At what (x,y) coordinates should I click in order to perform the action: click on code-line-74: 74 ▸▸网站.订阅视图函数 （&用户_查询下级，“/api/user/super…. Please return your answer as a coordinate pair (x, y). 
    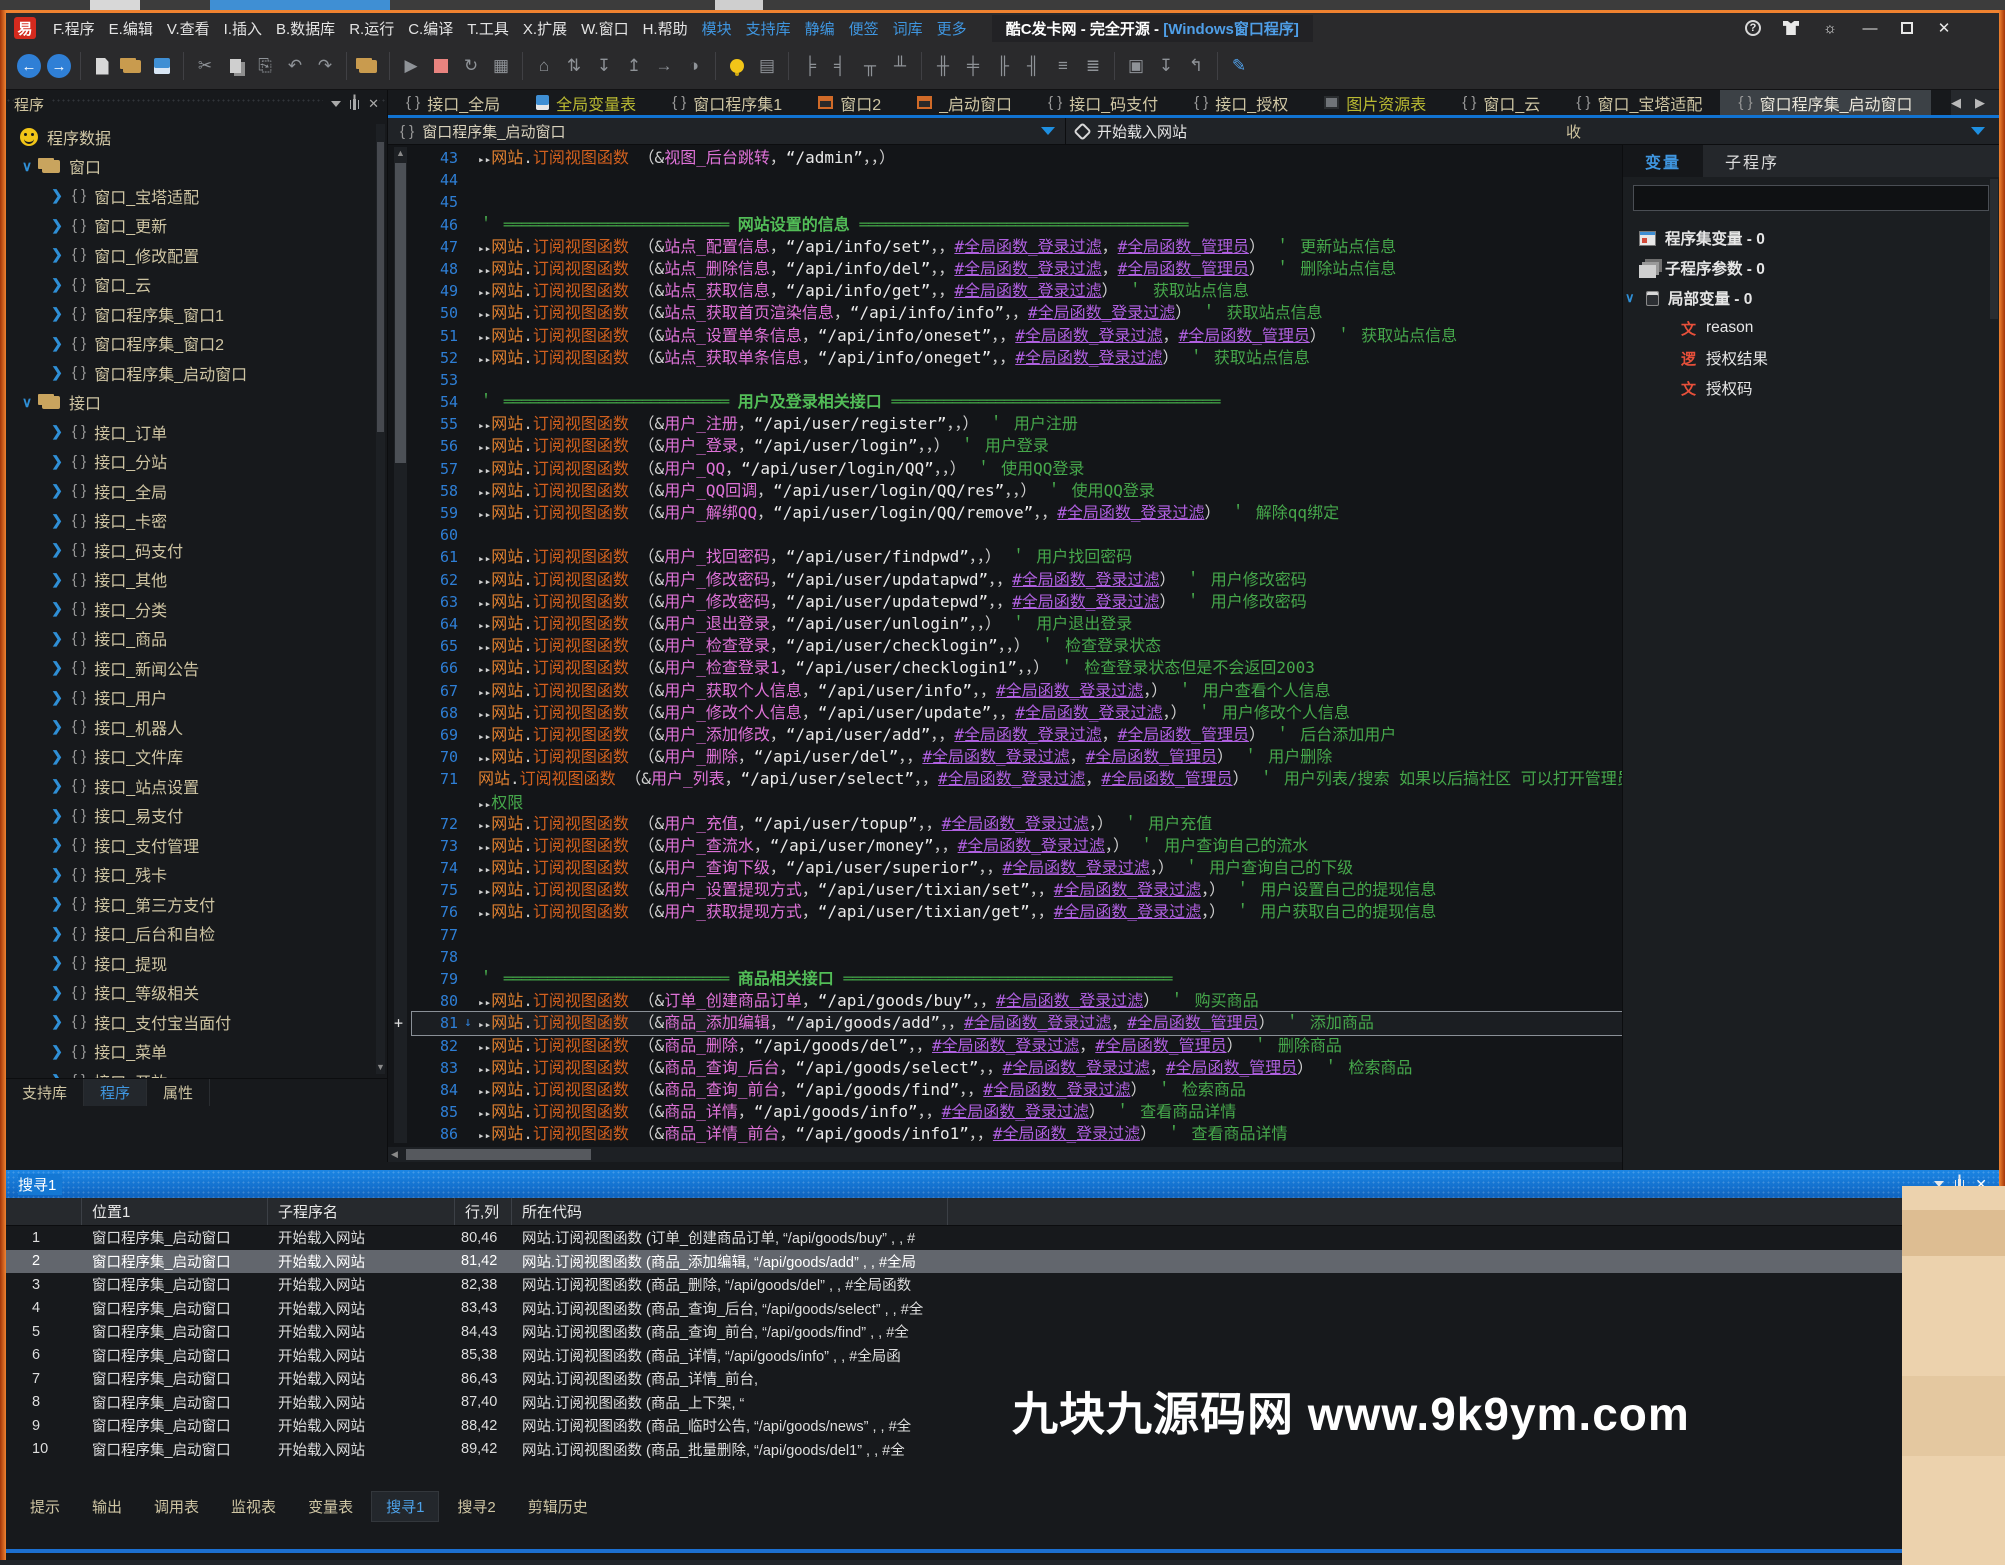
    Looking at the image, I should click on (1017, 868).